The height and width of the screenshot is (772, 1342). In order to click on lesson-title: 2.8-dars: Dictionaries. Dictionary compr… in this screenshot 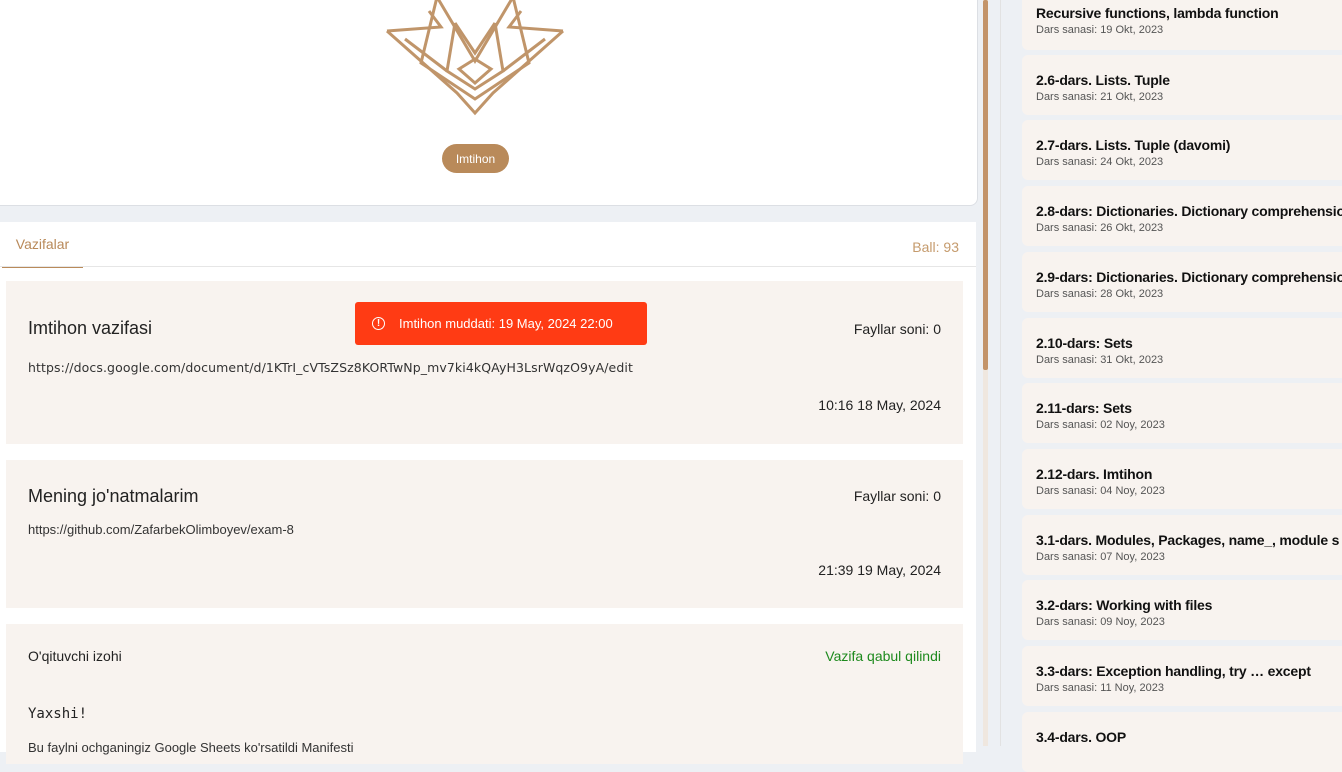, I will do `click(1189, 211)`.